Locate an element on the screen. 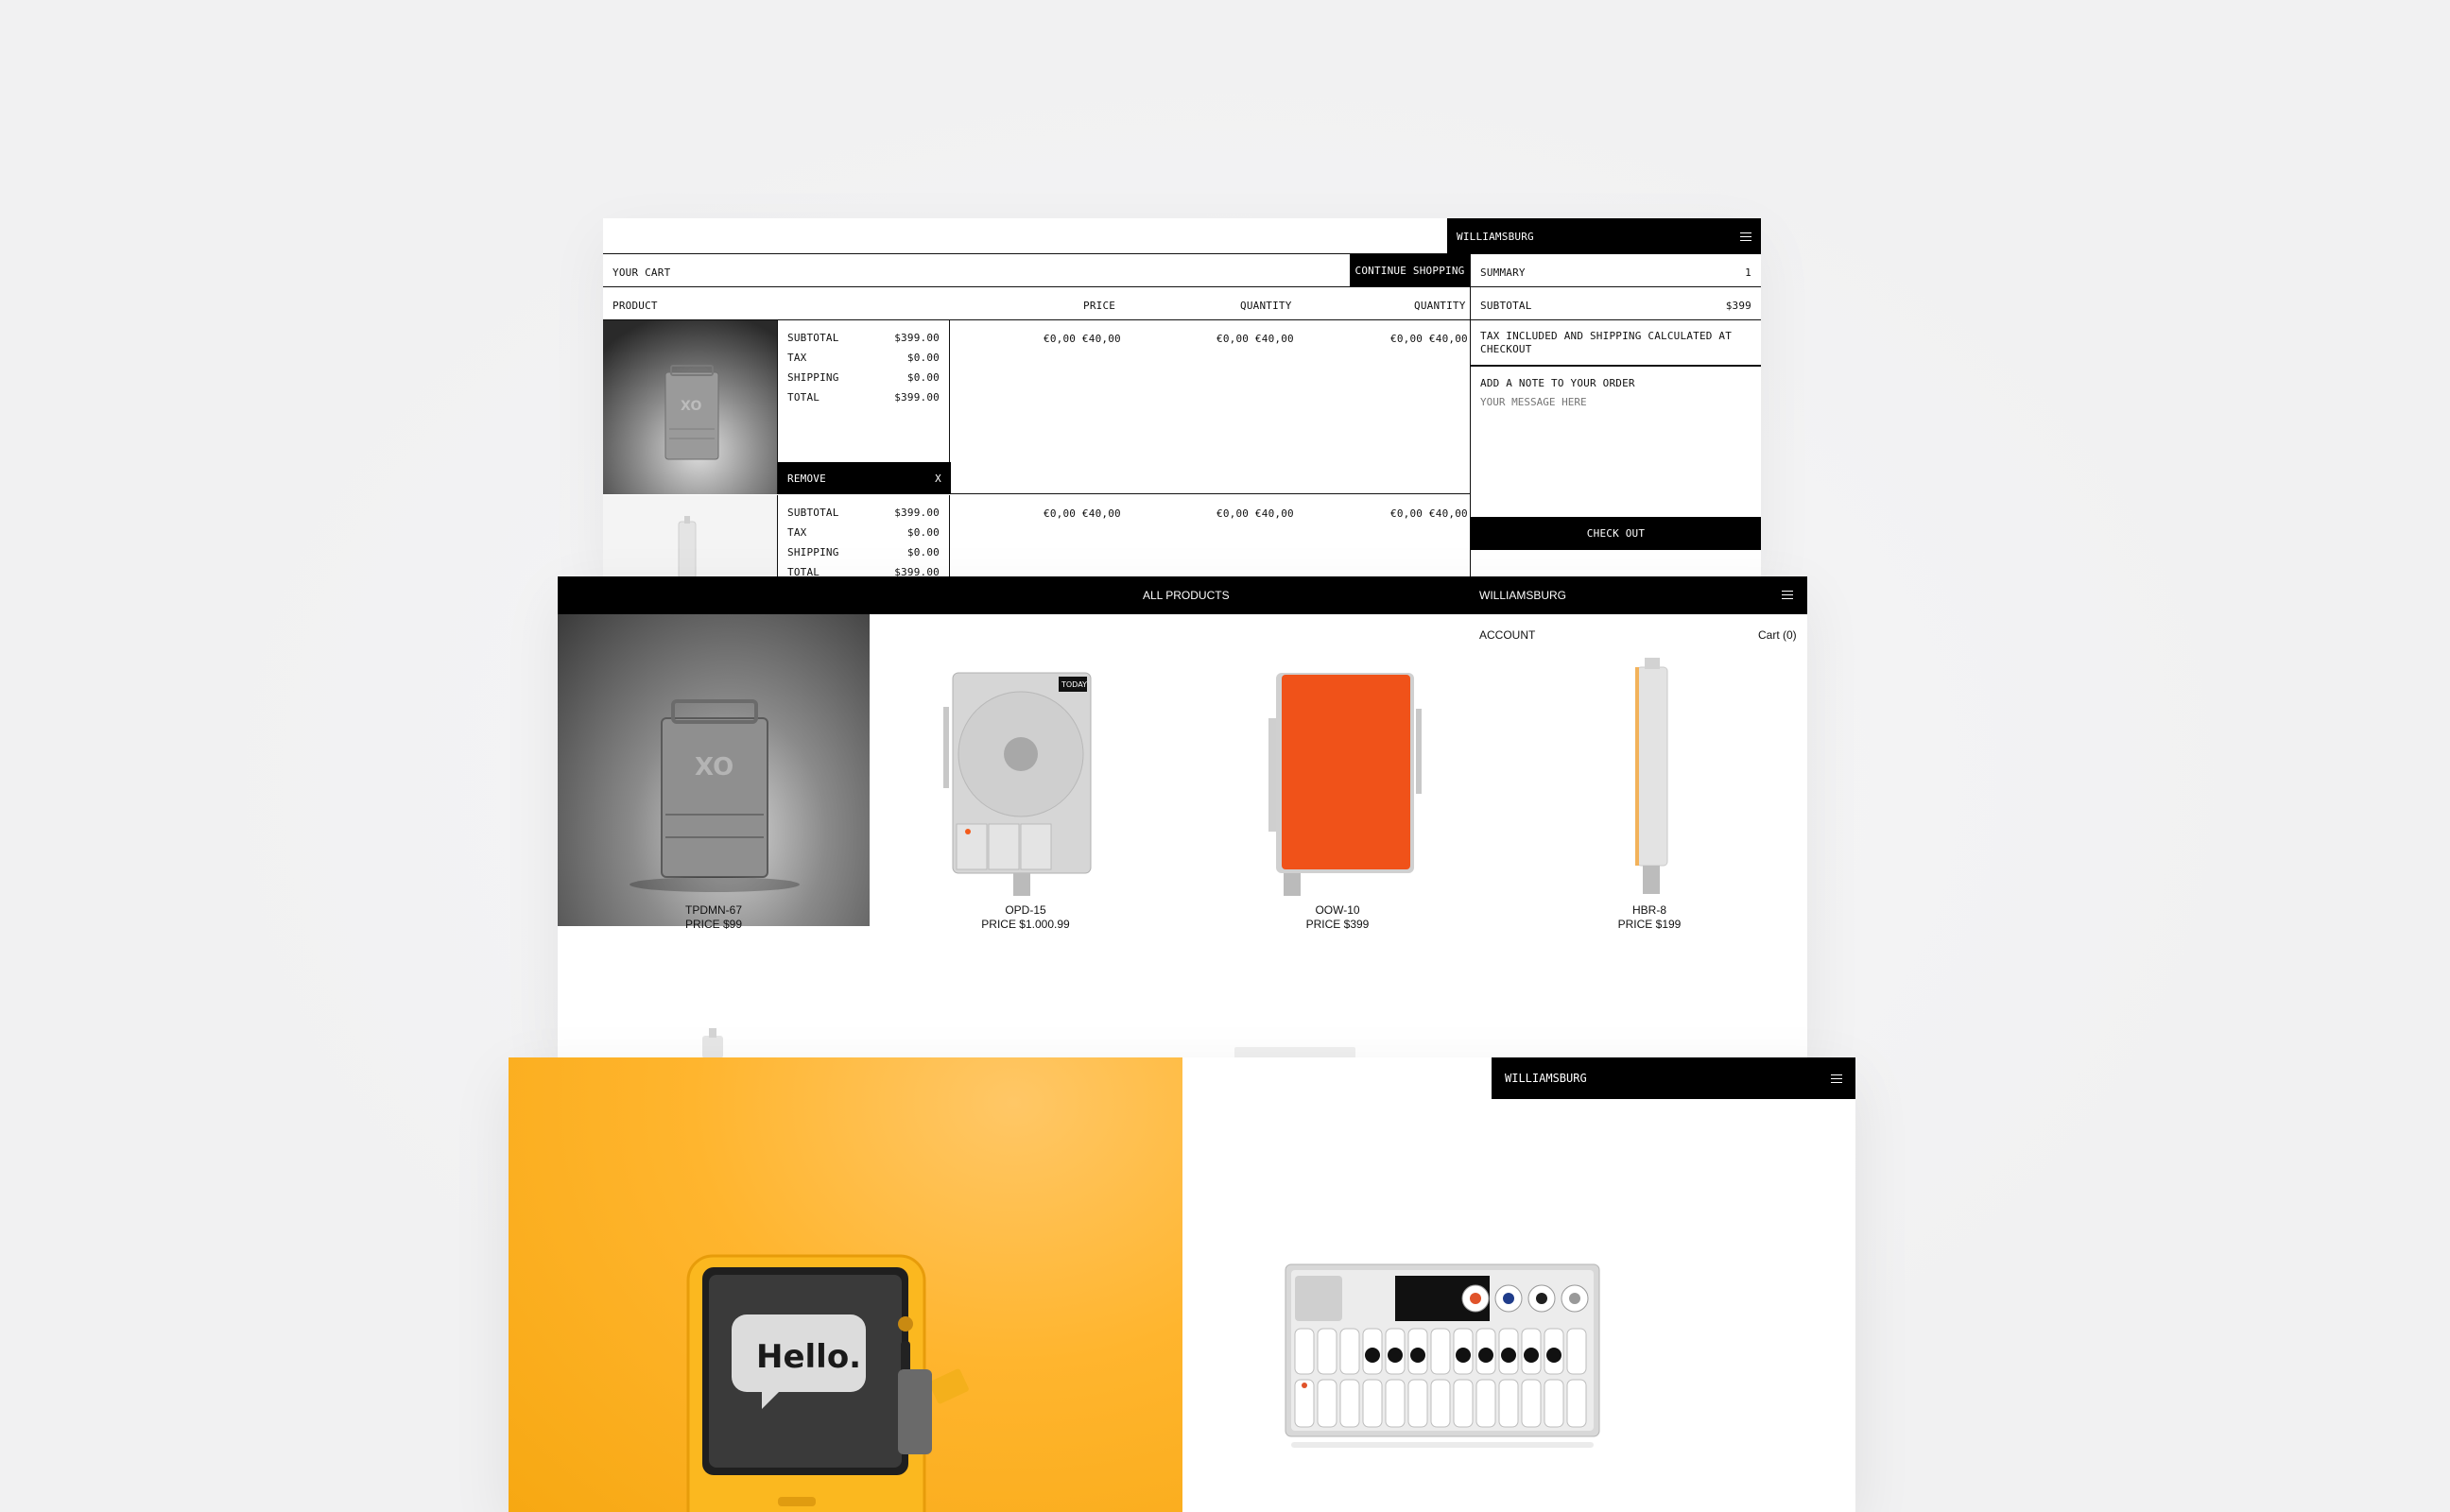 This screenshot has width=2450, height=1512. order-note: ADD A NOTE TO YOUR ORDER is located at coordinates (1616, 425).